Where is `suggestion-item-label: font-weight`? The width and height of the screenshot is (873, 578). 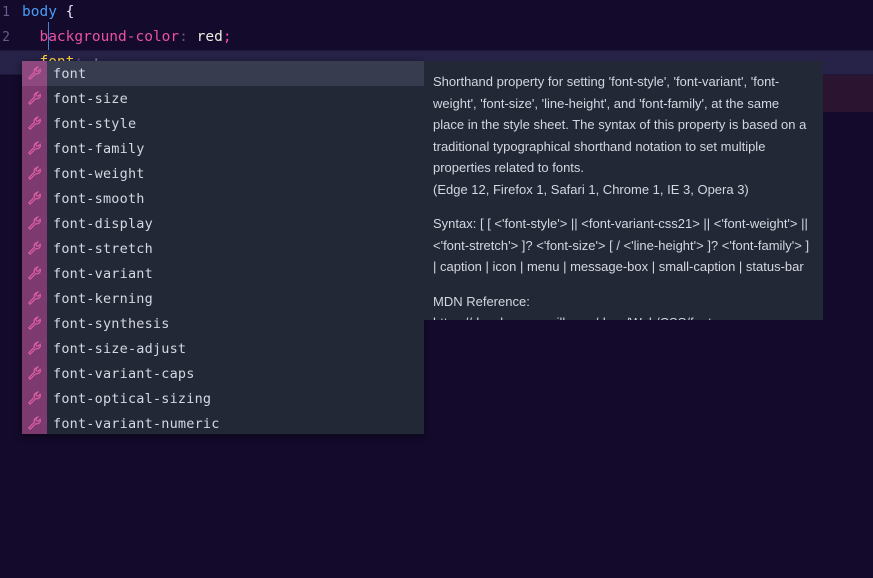
suggestion-item-label: font-weight is located at coordinates (99, 173).